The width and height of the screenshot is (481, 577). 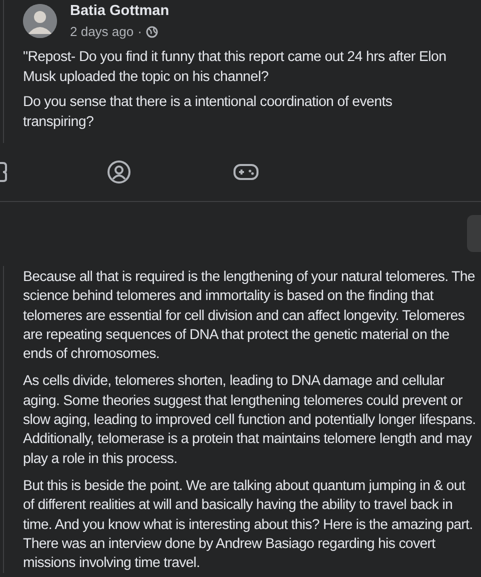 I want to click on gamepad-icon, so click(x=246, y=172).